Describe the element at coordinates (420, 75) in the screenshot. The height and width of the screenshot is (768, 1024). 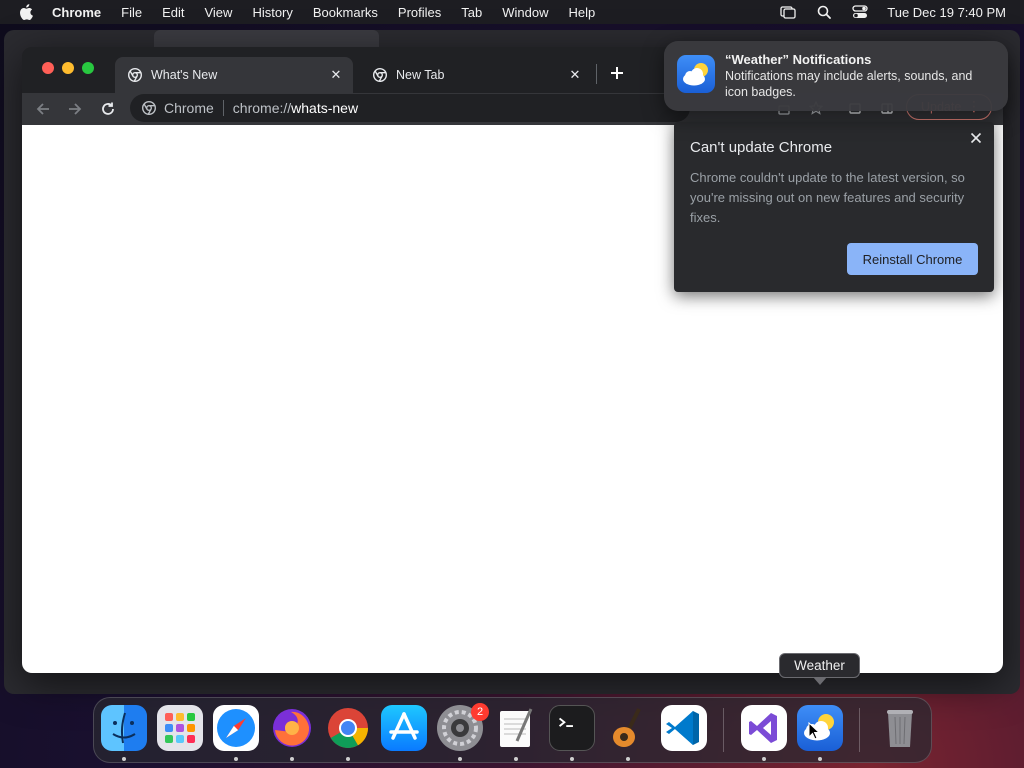
I see `tab-title: New Tab` at that location.